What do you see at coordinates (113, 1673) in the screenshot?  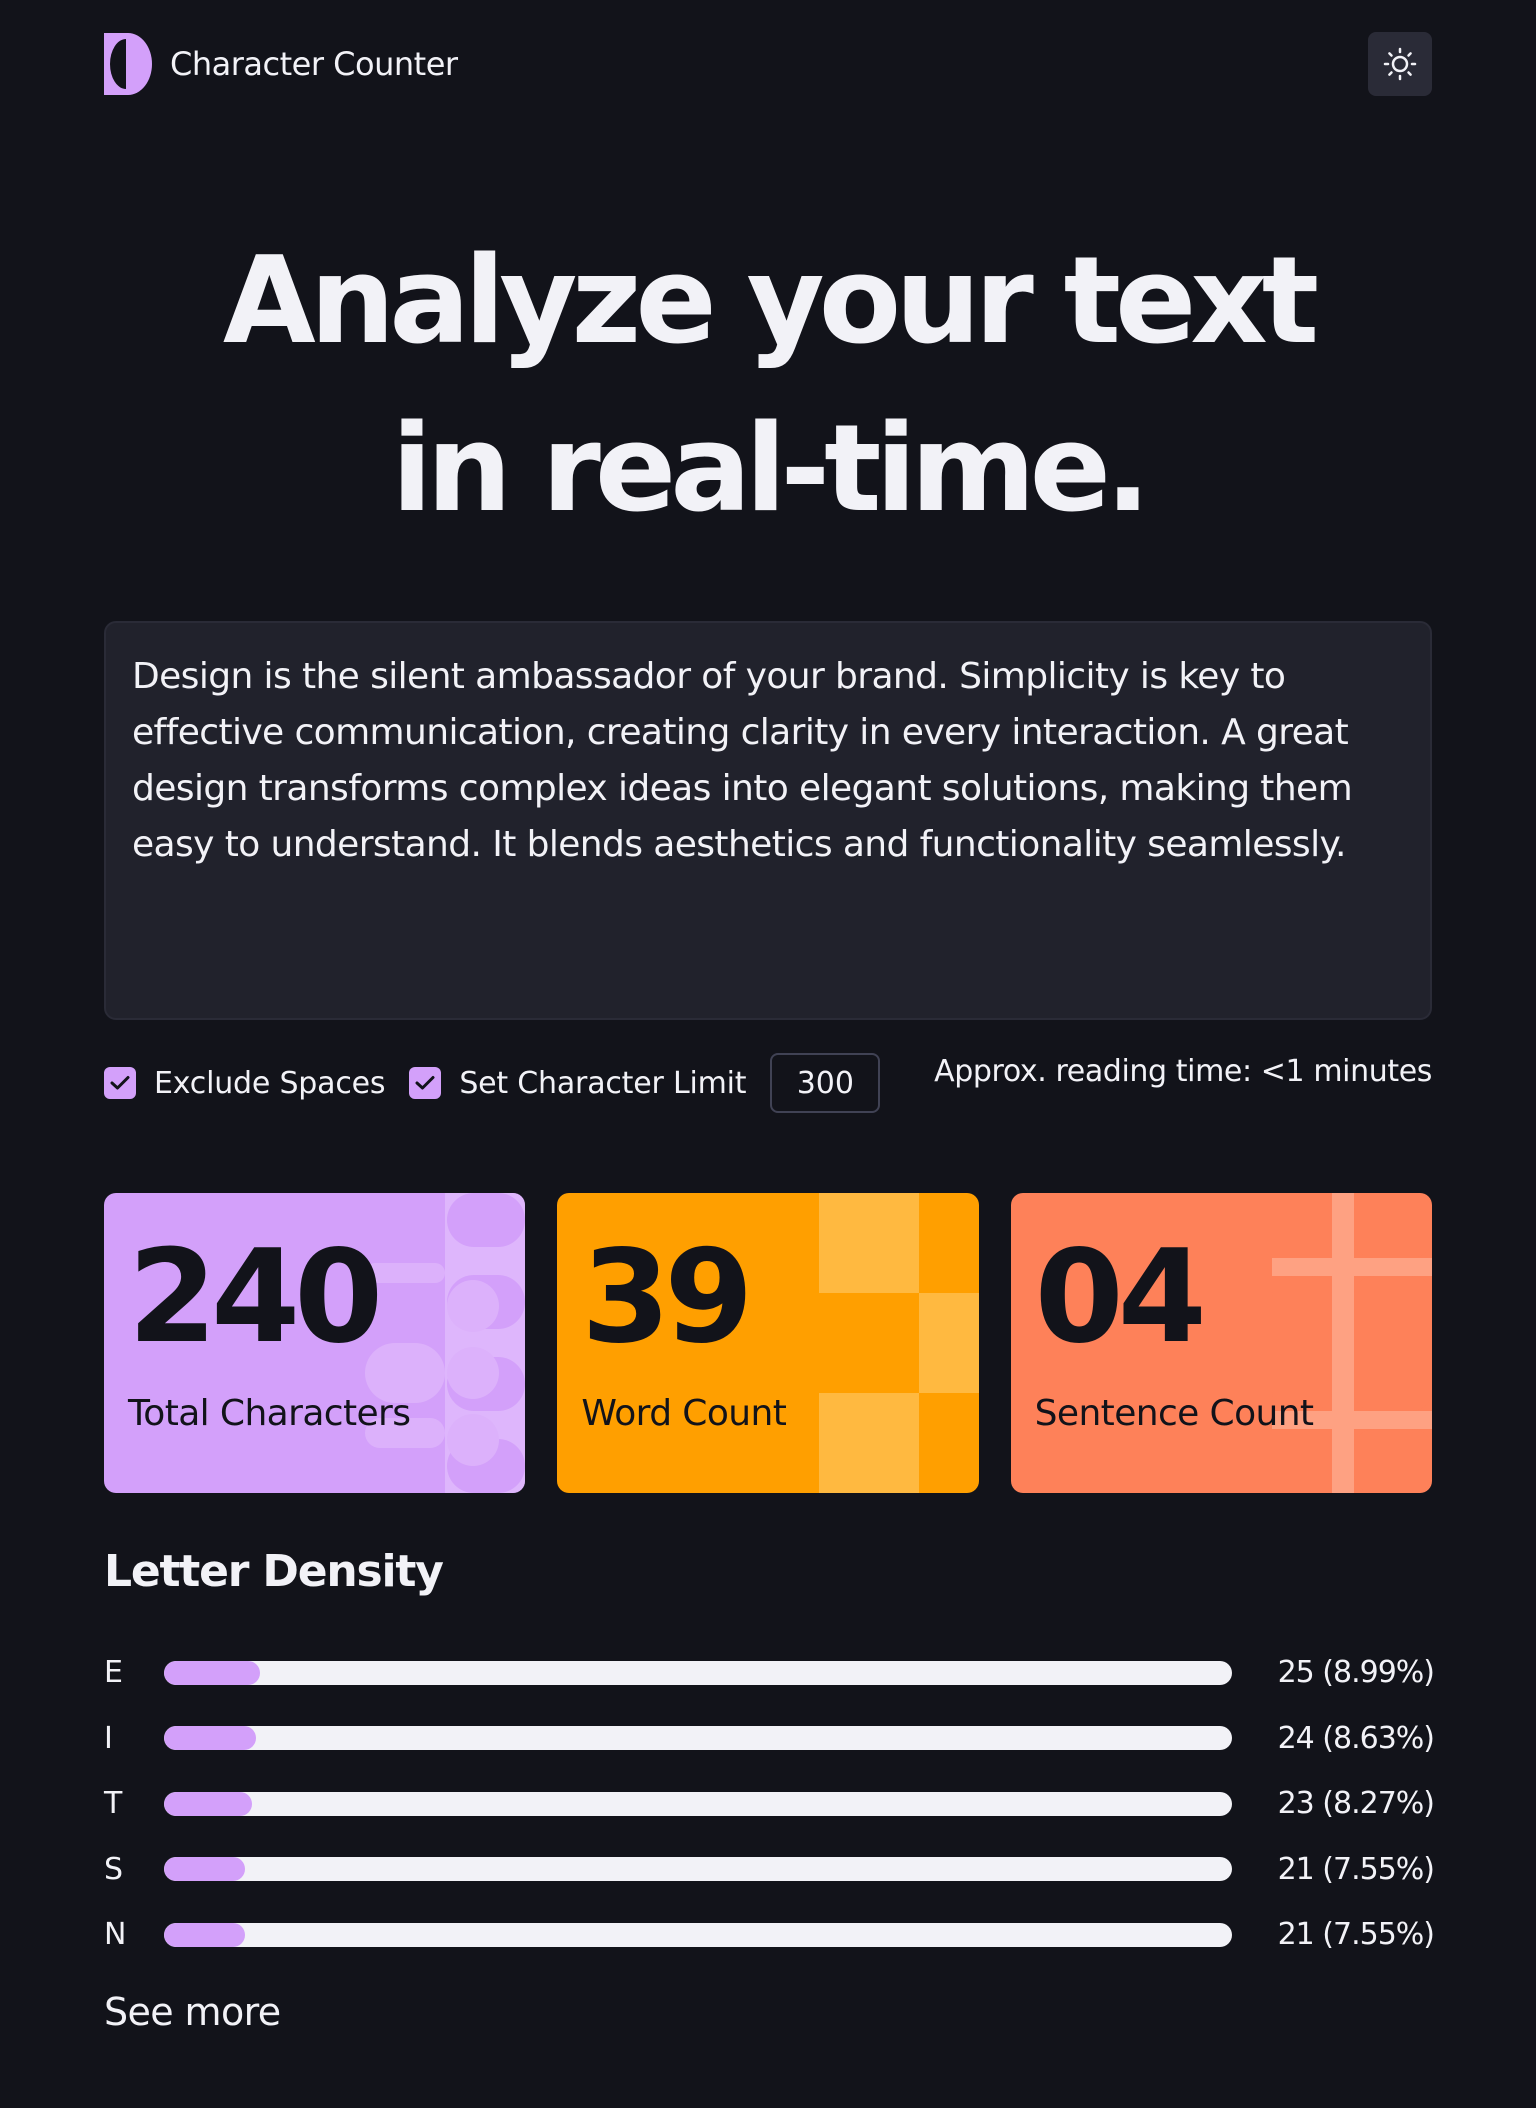 I see `density-letter: E` at bounding box center [113, 1673].